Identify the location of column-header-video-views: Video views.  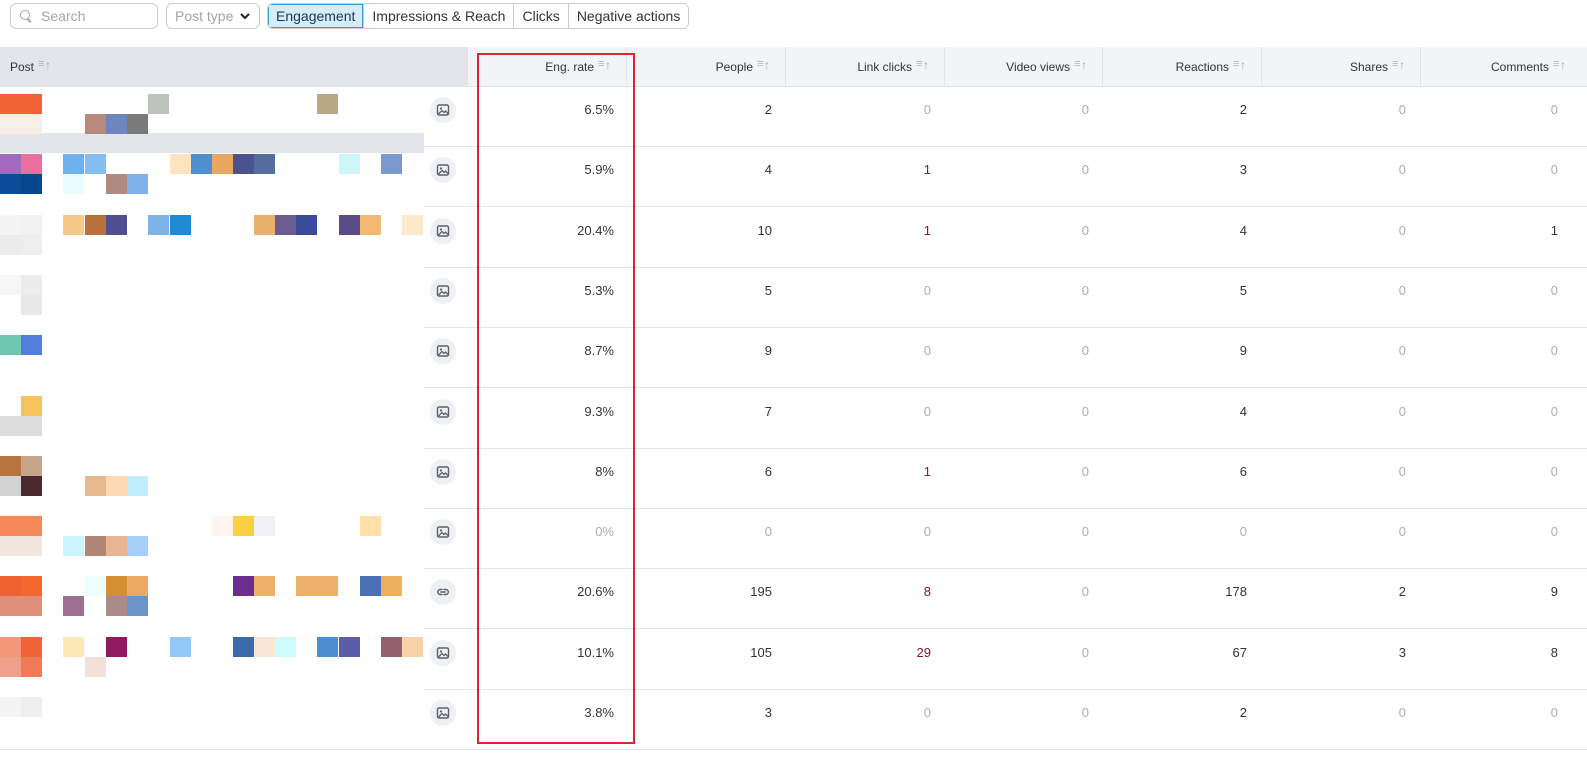
(1023, 67).